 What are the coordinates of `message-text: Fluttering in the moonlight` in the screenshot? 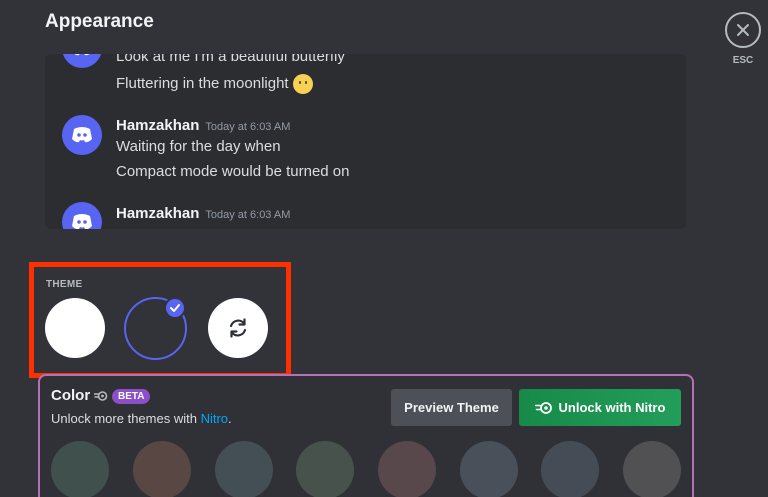 It's located at (202, 83).